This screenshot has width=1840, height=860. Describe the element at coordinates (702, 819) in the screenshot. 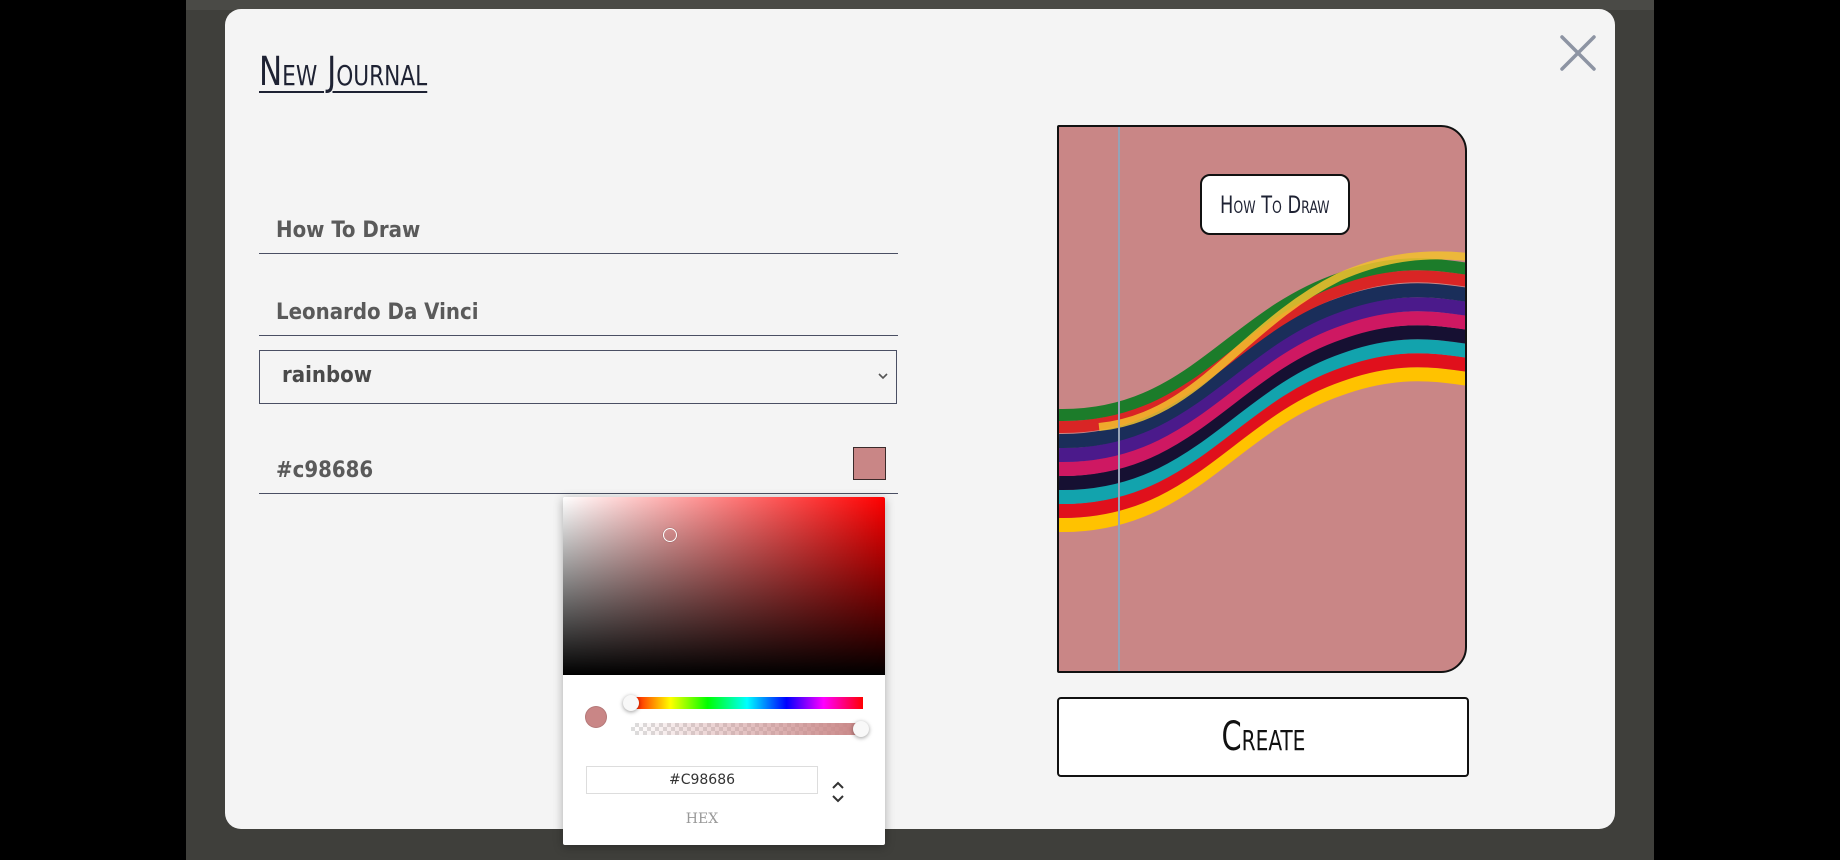

I see `hex-mode-label: HEX` at that location.